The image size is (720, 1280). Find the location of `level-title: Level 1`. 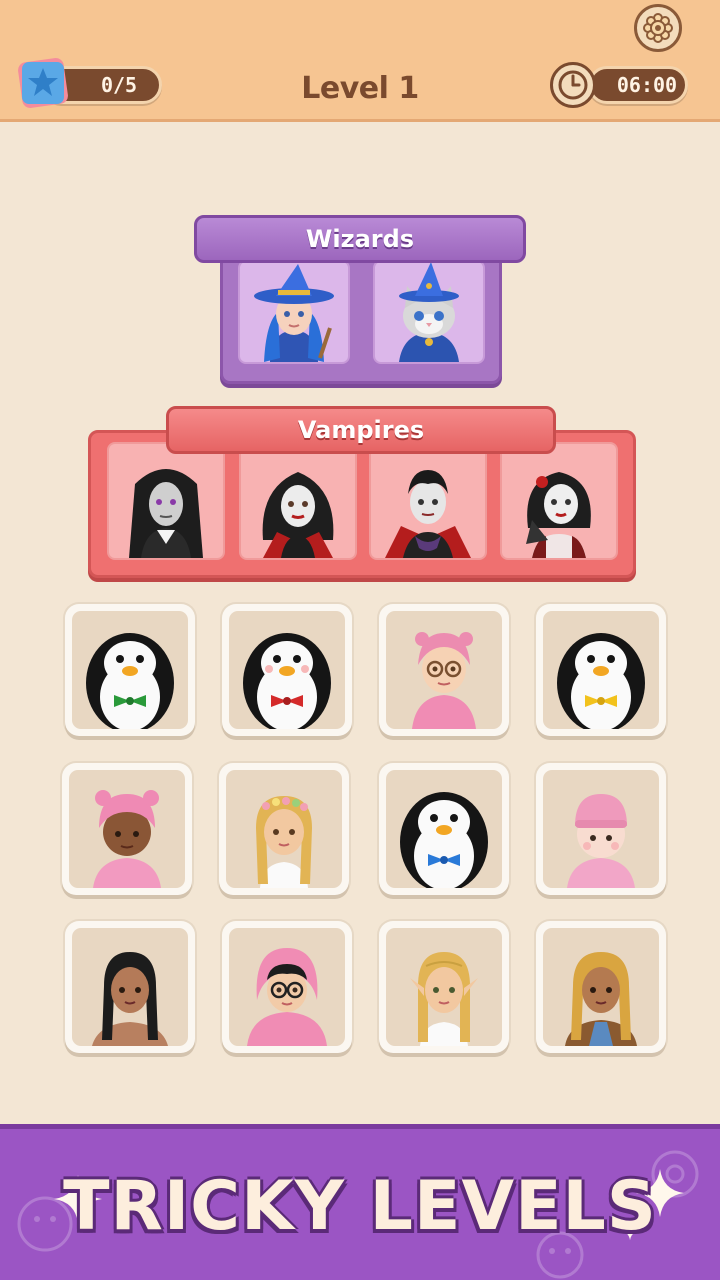

level-title: Level 1 is located at coordinates (360, 88).